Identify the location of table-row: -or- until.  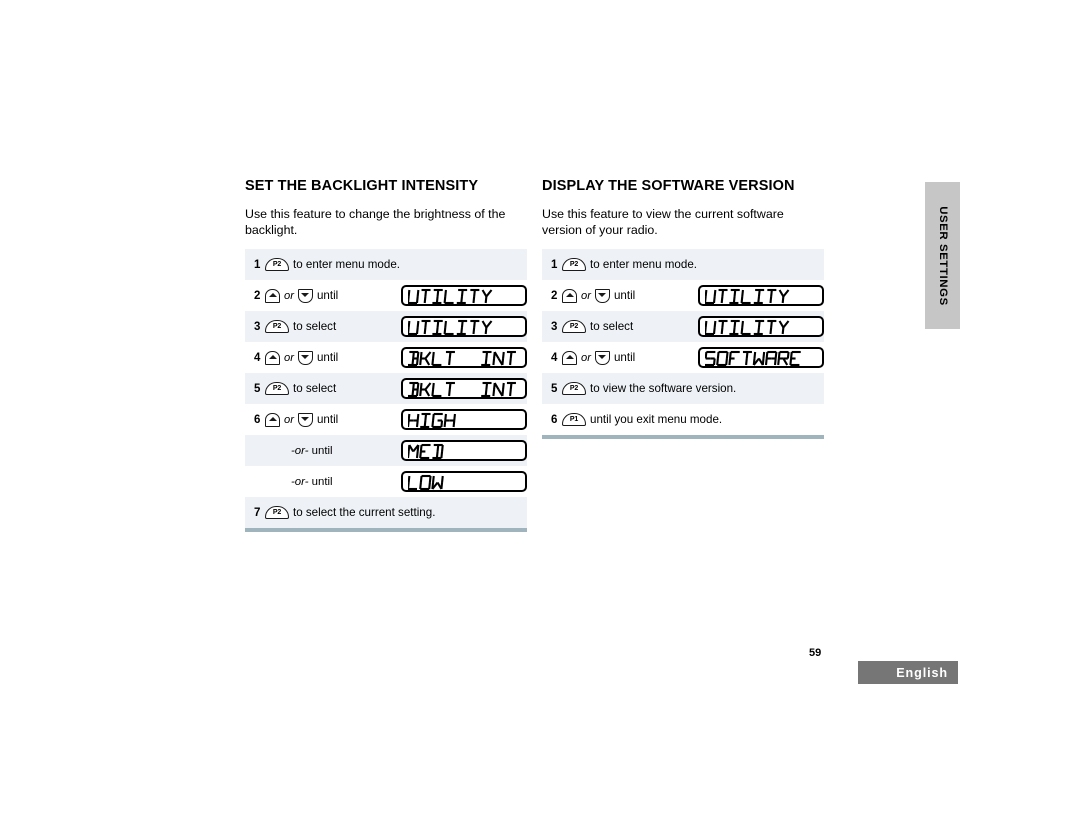
(386, 450).